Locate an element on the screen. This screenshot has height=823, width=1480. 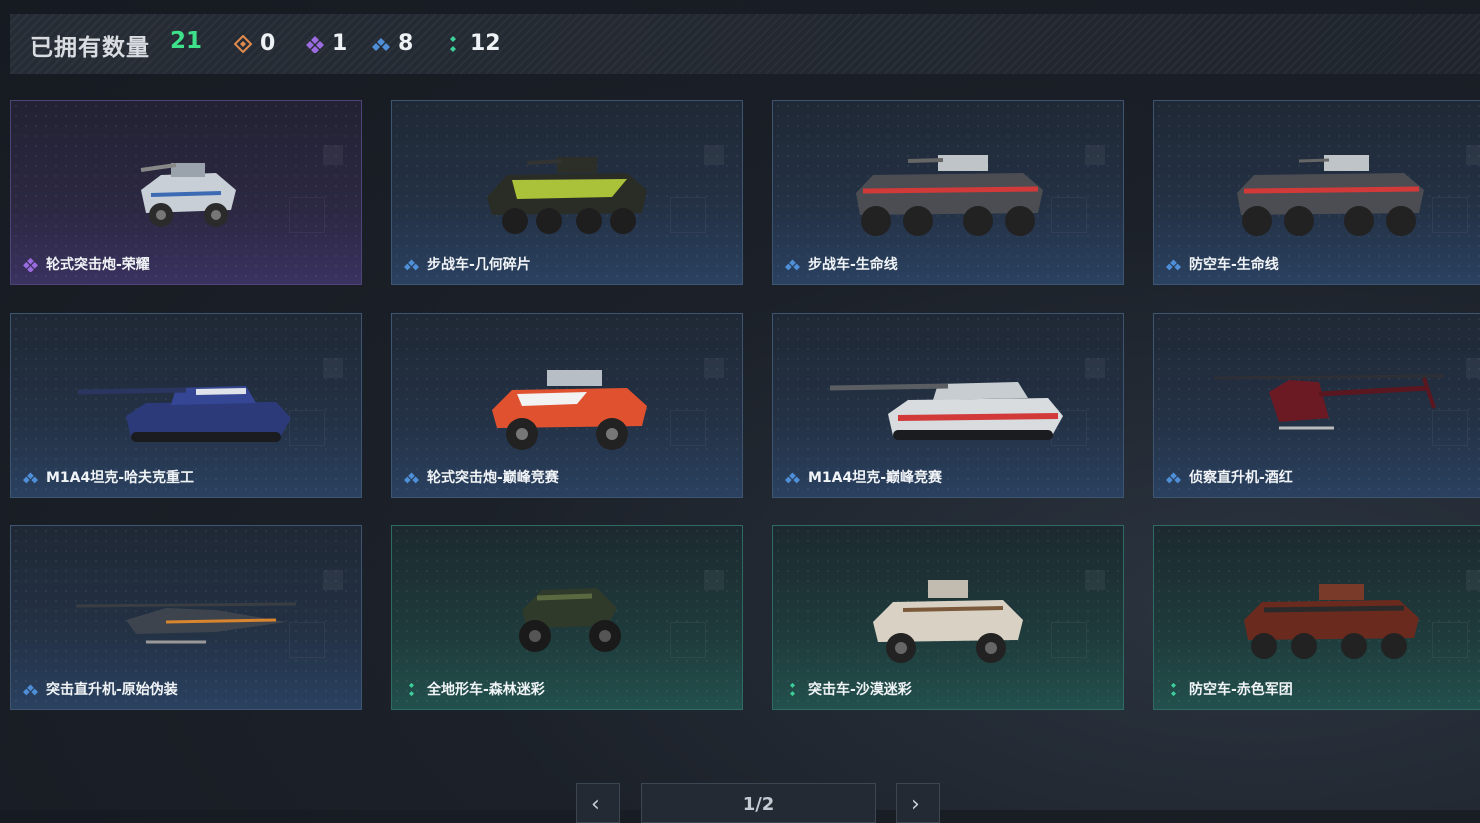
skin-name: 侦察直升机-酒红 is located at coordinates (1229, 477).